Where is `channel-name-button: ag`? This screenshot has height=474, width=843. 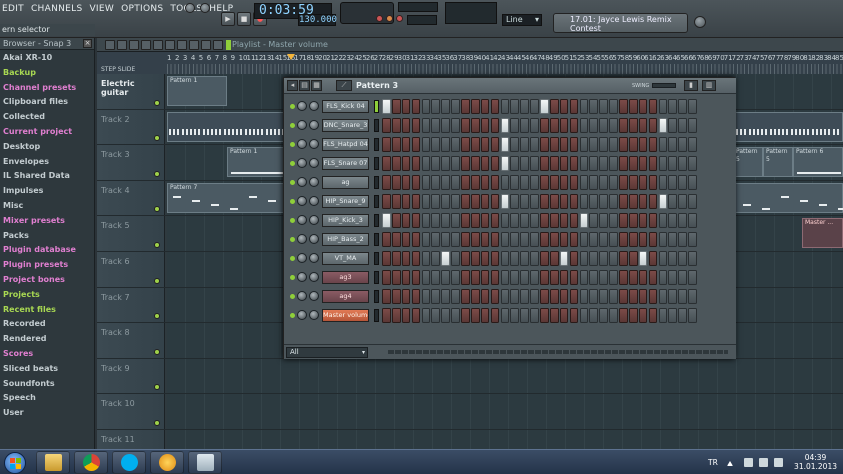 channel-name-button: ag is located at coordinates (345, 182).